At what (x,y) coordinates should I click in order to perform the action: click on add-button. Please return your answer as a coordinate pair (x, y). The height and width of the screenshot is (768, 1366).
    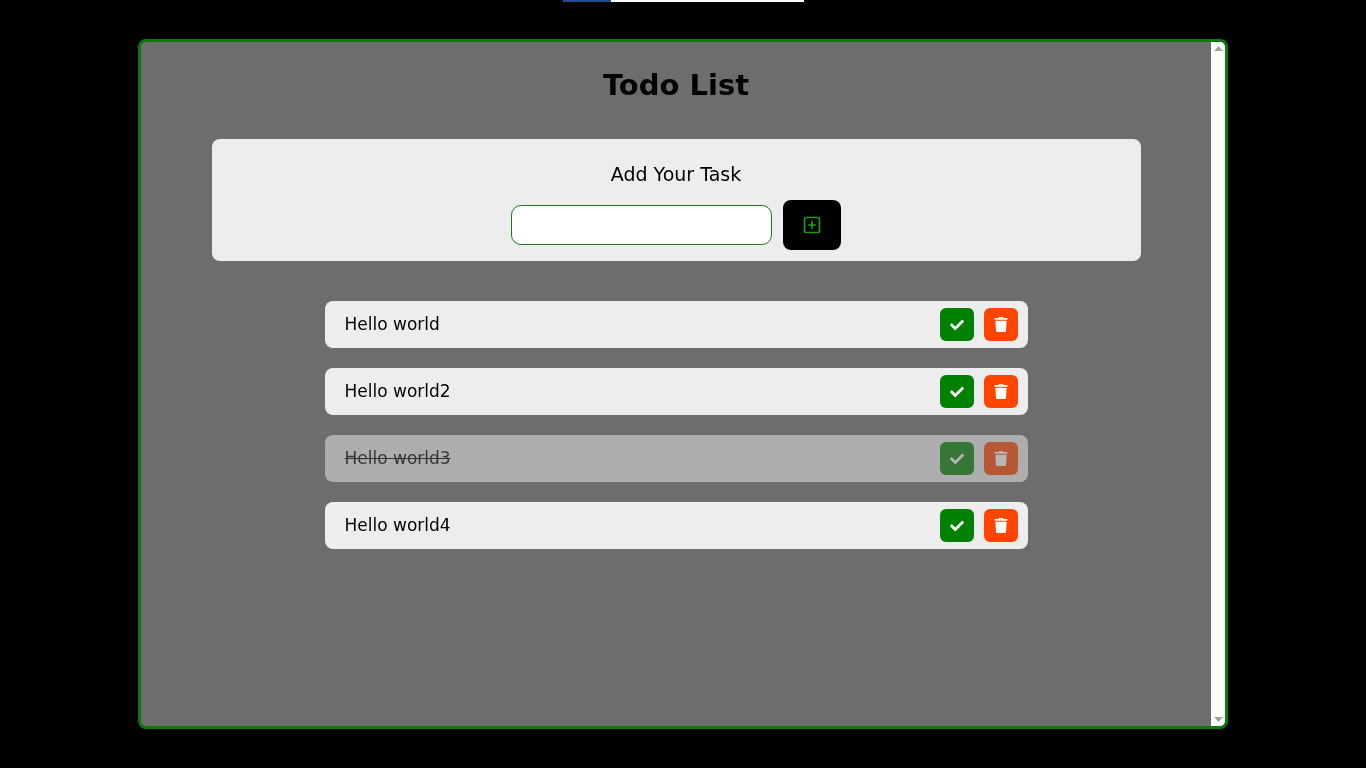
    Looking at the image, I should click on (812, 225).